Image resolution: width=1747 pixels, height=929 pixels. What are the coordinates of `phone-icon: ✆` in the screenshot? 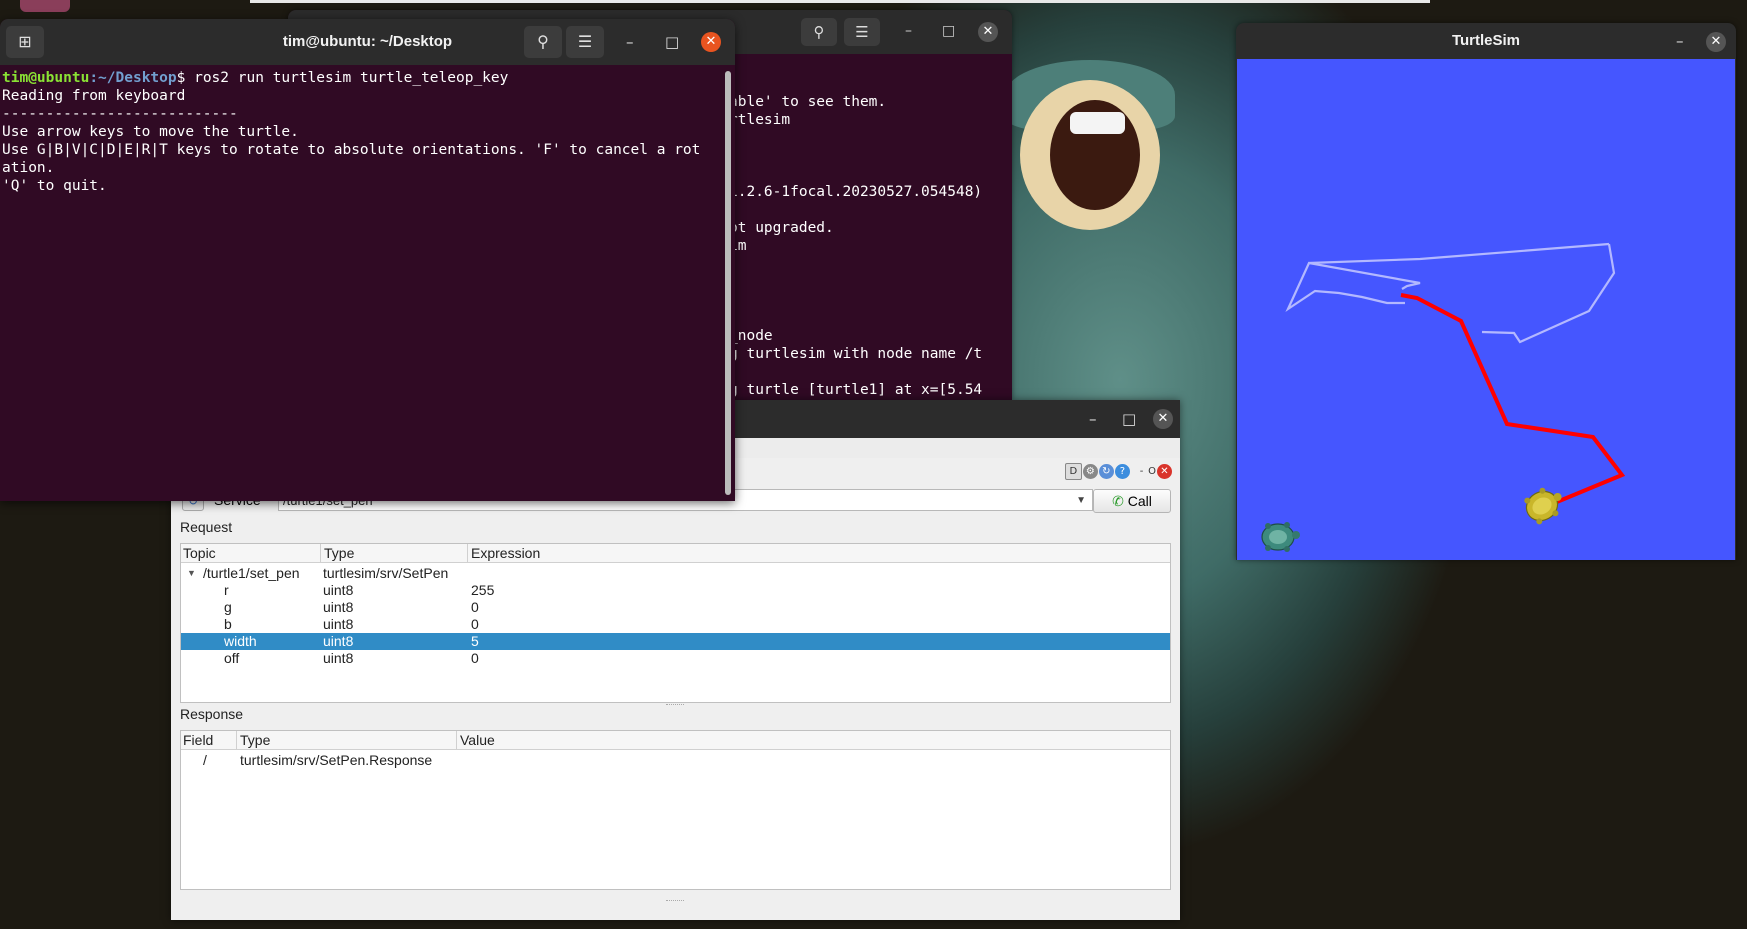 It's located at (1118, 501).